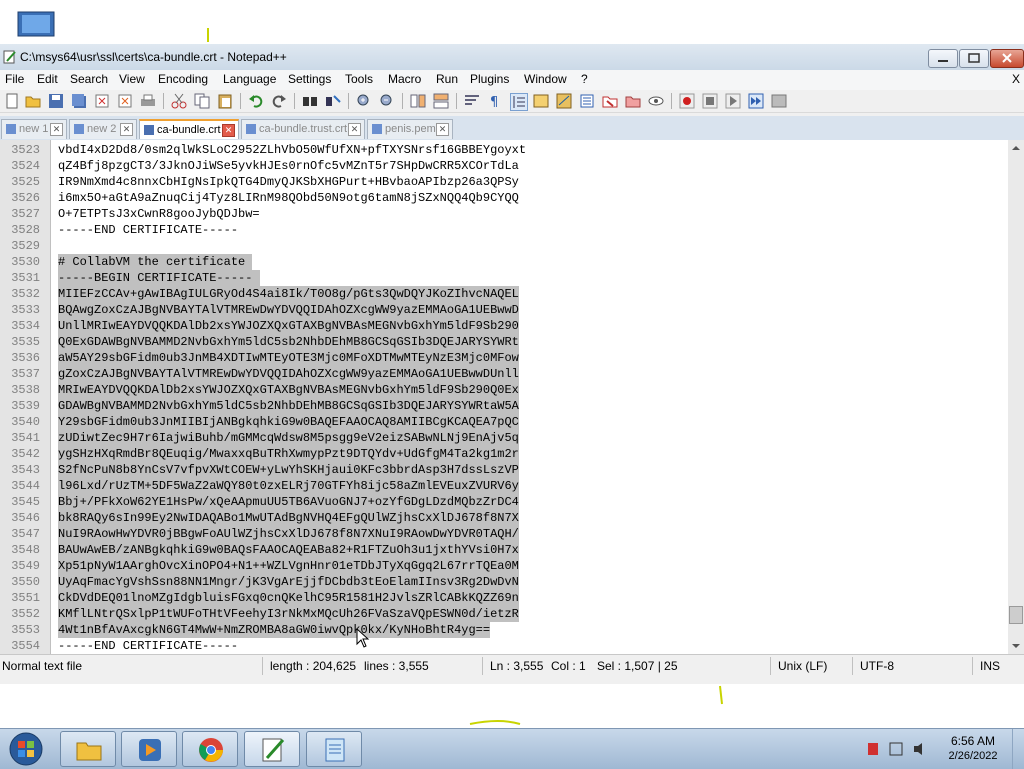 The height and width of the screenshot is (769, 1024). I want to click on clock-time: 6:56 AM, so click(973, 741).